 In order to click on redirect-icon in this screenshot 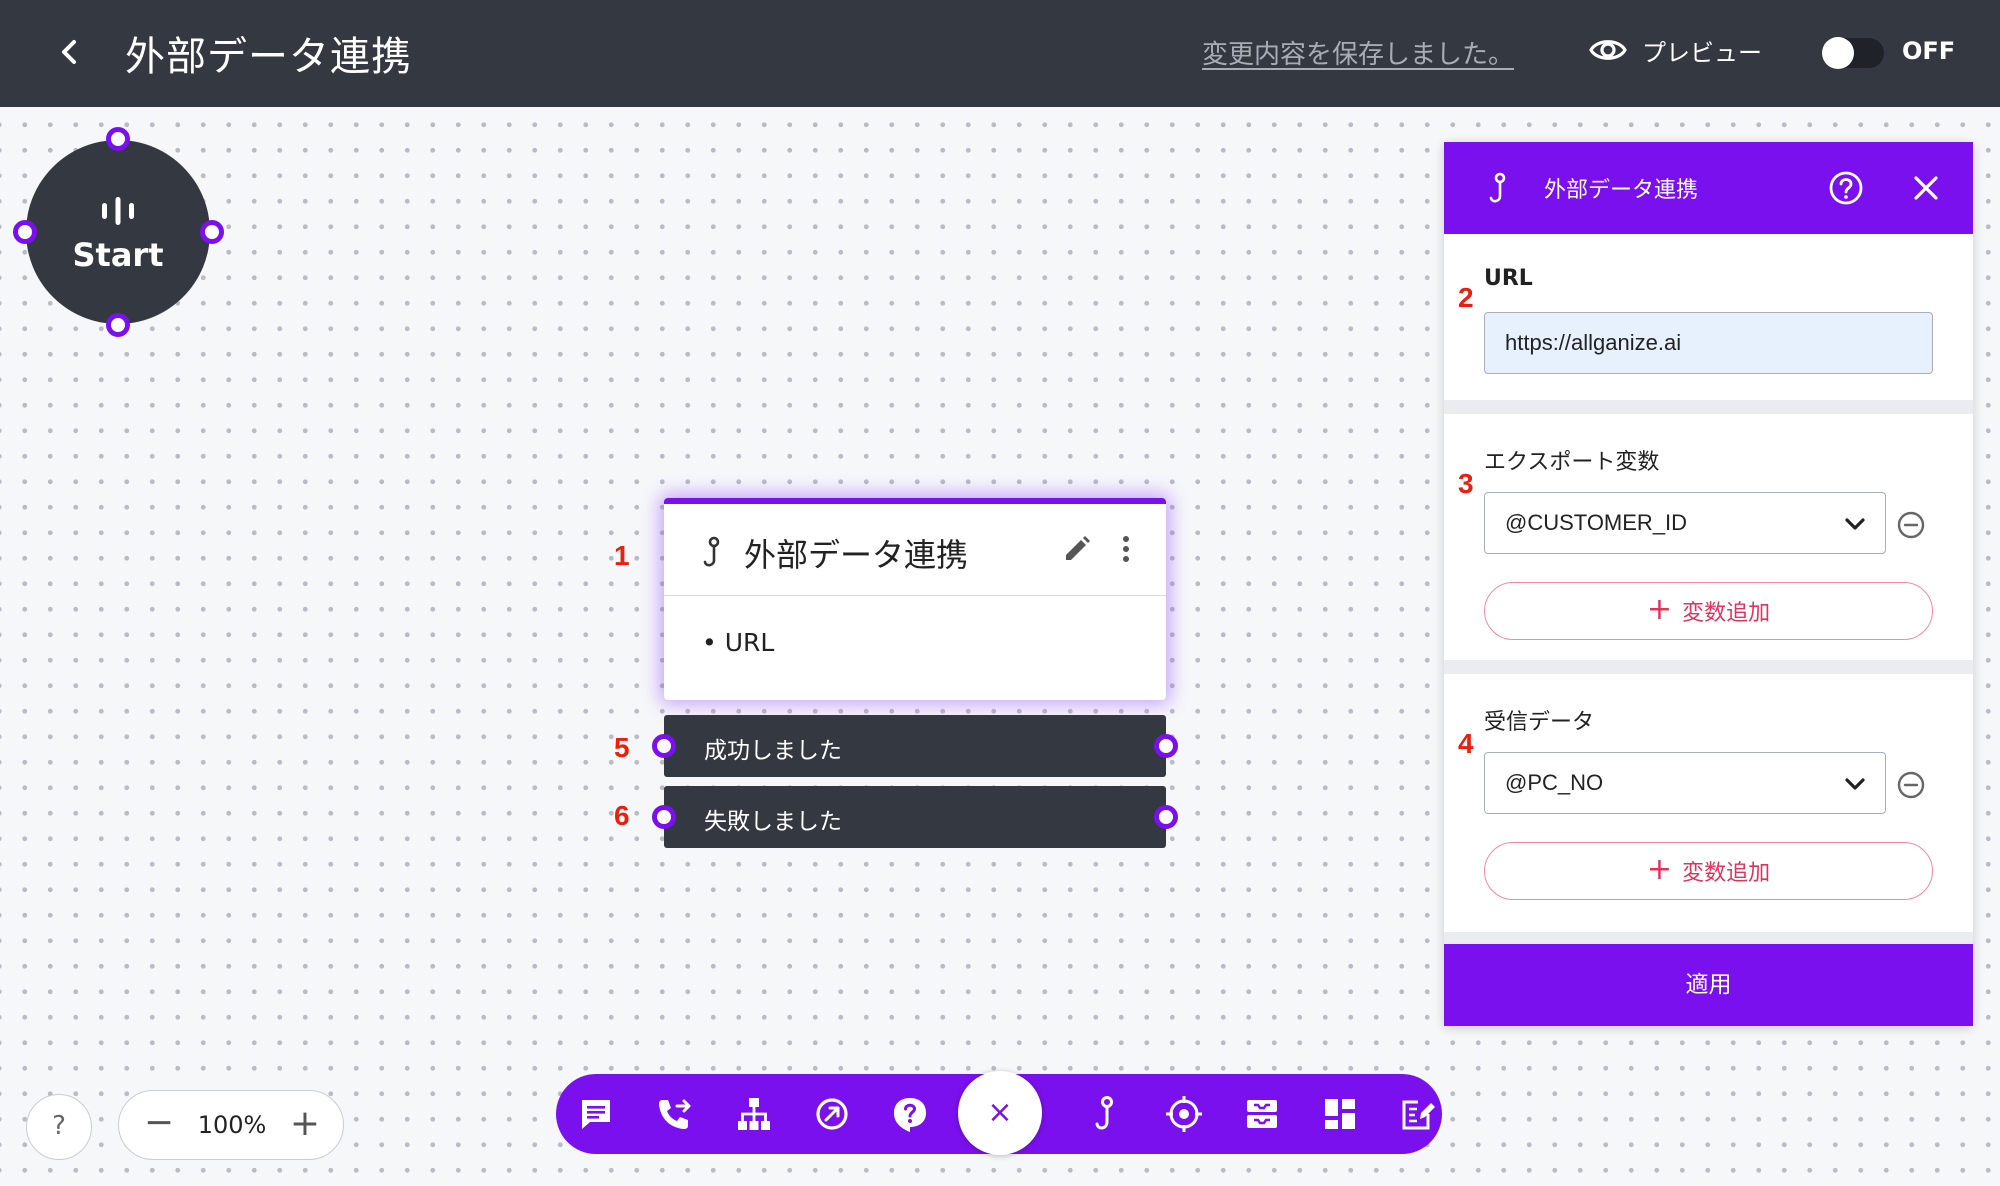, I will do `click(832, 1114)`.